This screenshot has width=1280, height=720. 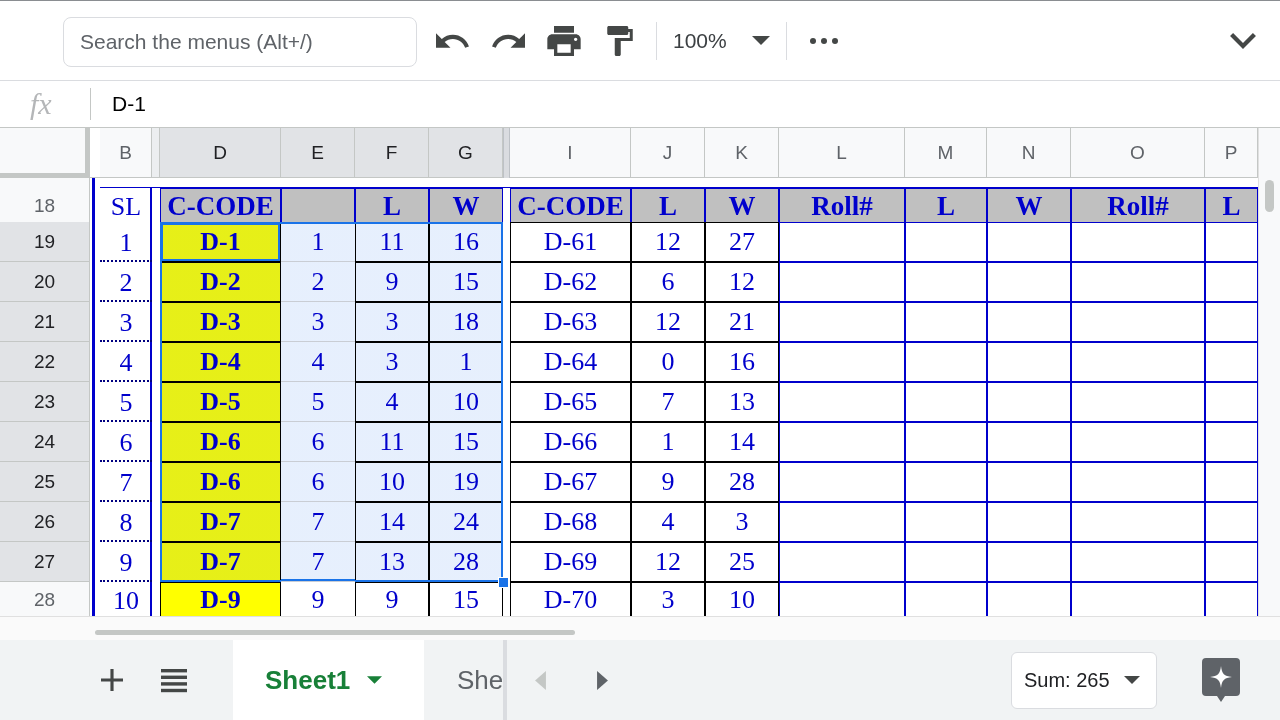 I want to click on row-header: 20, so click(x=45, y=282).